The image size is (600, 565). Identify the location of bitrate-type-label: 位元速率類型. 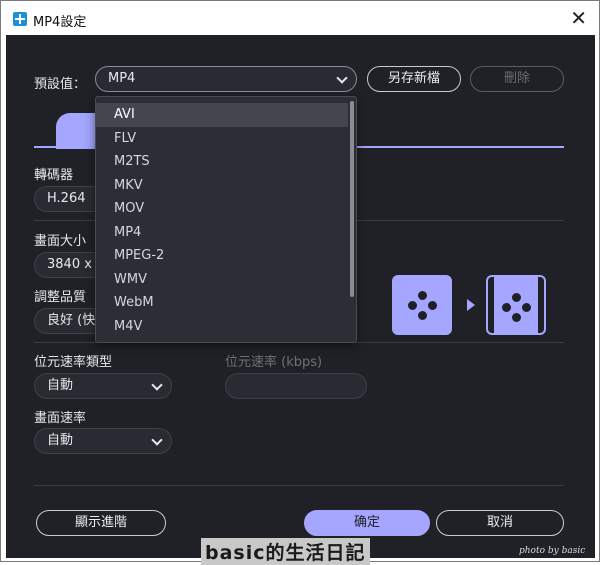
(73, 362).